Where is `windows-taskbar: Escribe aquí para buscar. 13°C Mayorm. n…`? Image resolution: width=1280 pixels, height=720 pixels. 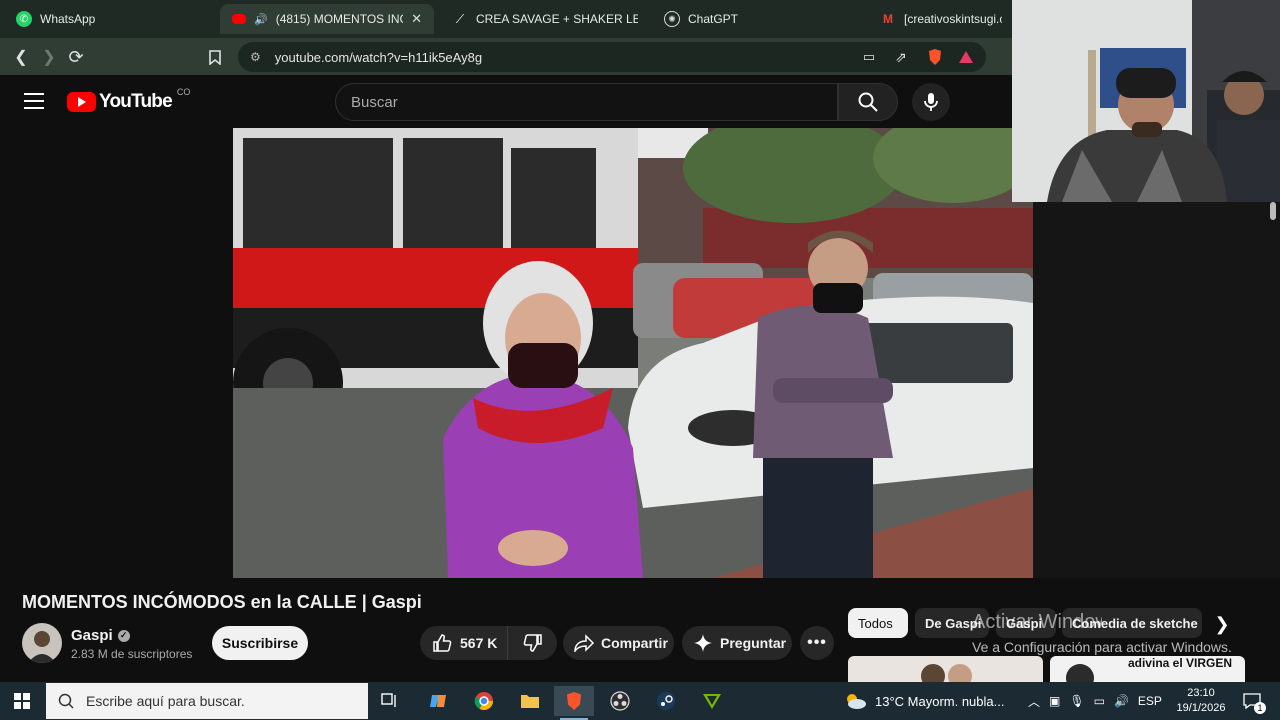 windows-taskbar: Escribe aquí para buscar. 13°C Mayorm. n… is located at coordinates (640, 701).